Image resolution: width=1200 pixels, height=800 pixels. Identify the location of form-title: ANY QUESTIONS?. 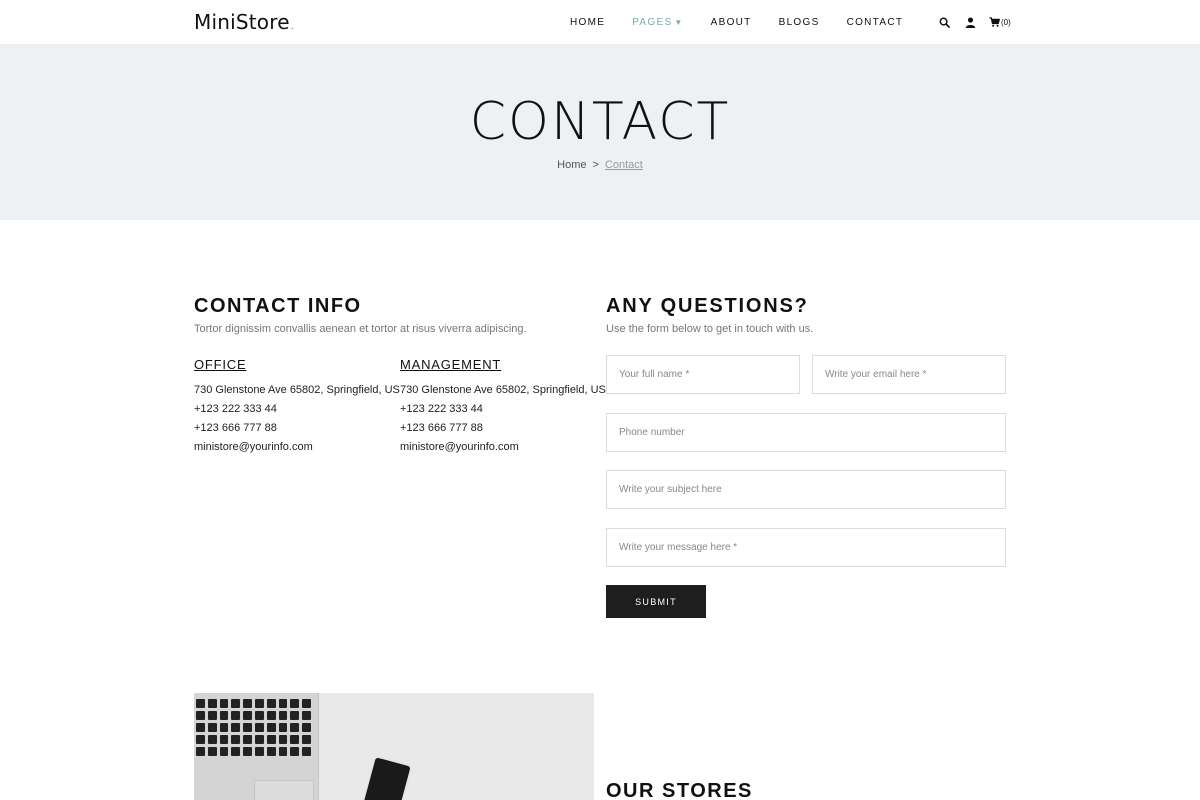
(707, 306).